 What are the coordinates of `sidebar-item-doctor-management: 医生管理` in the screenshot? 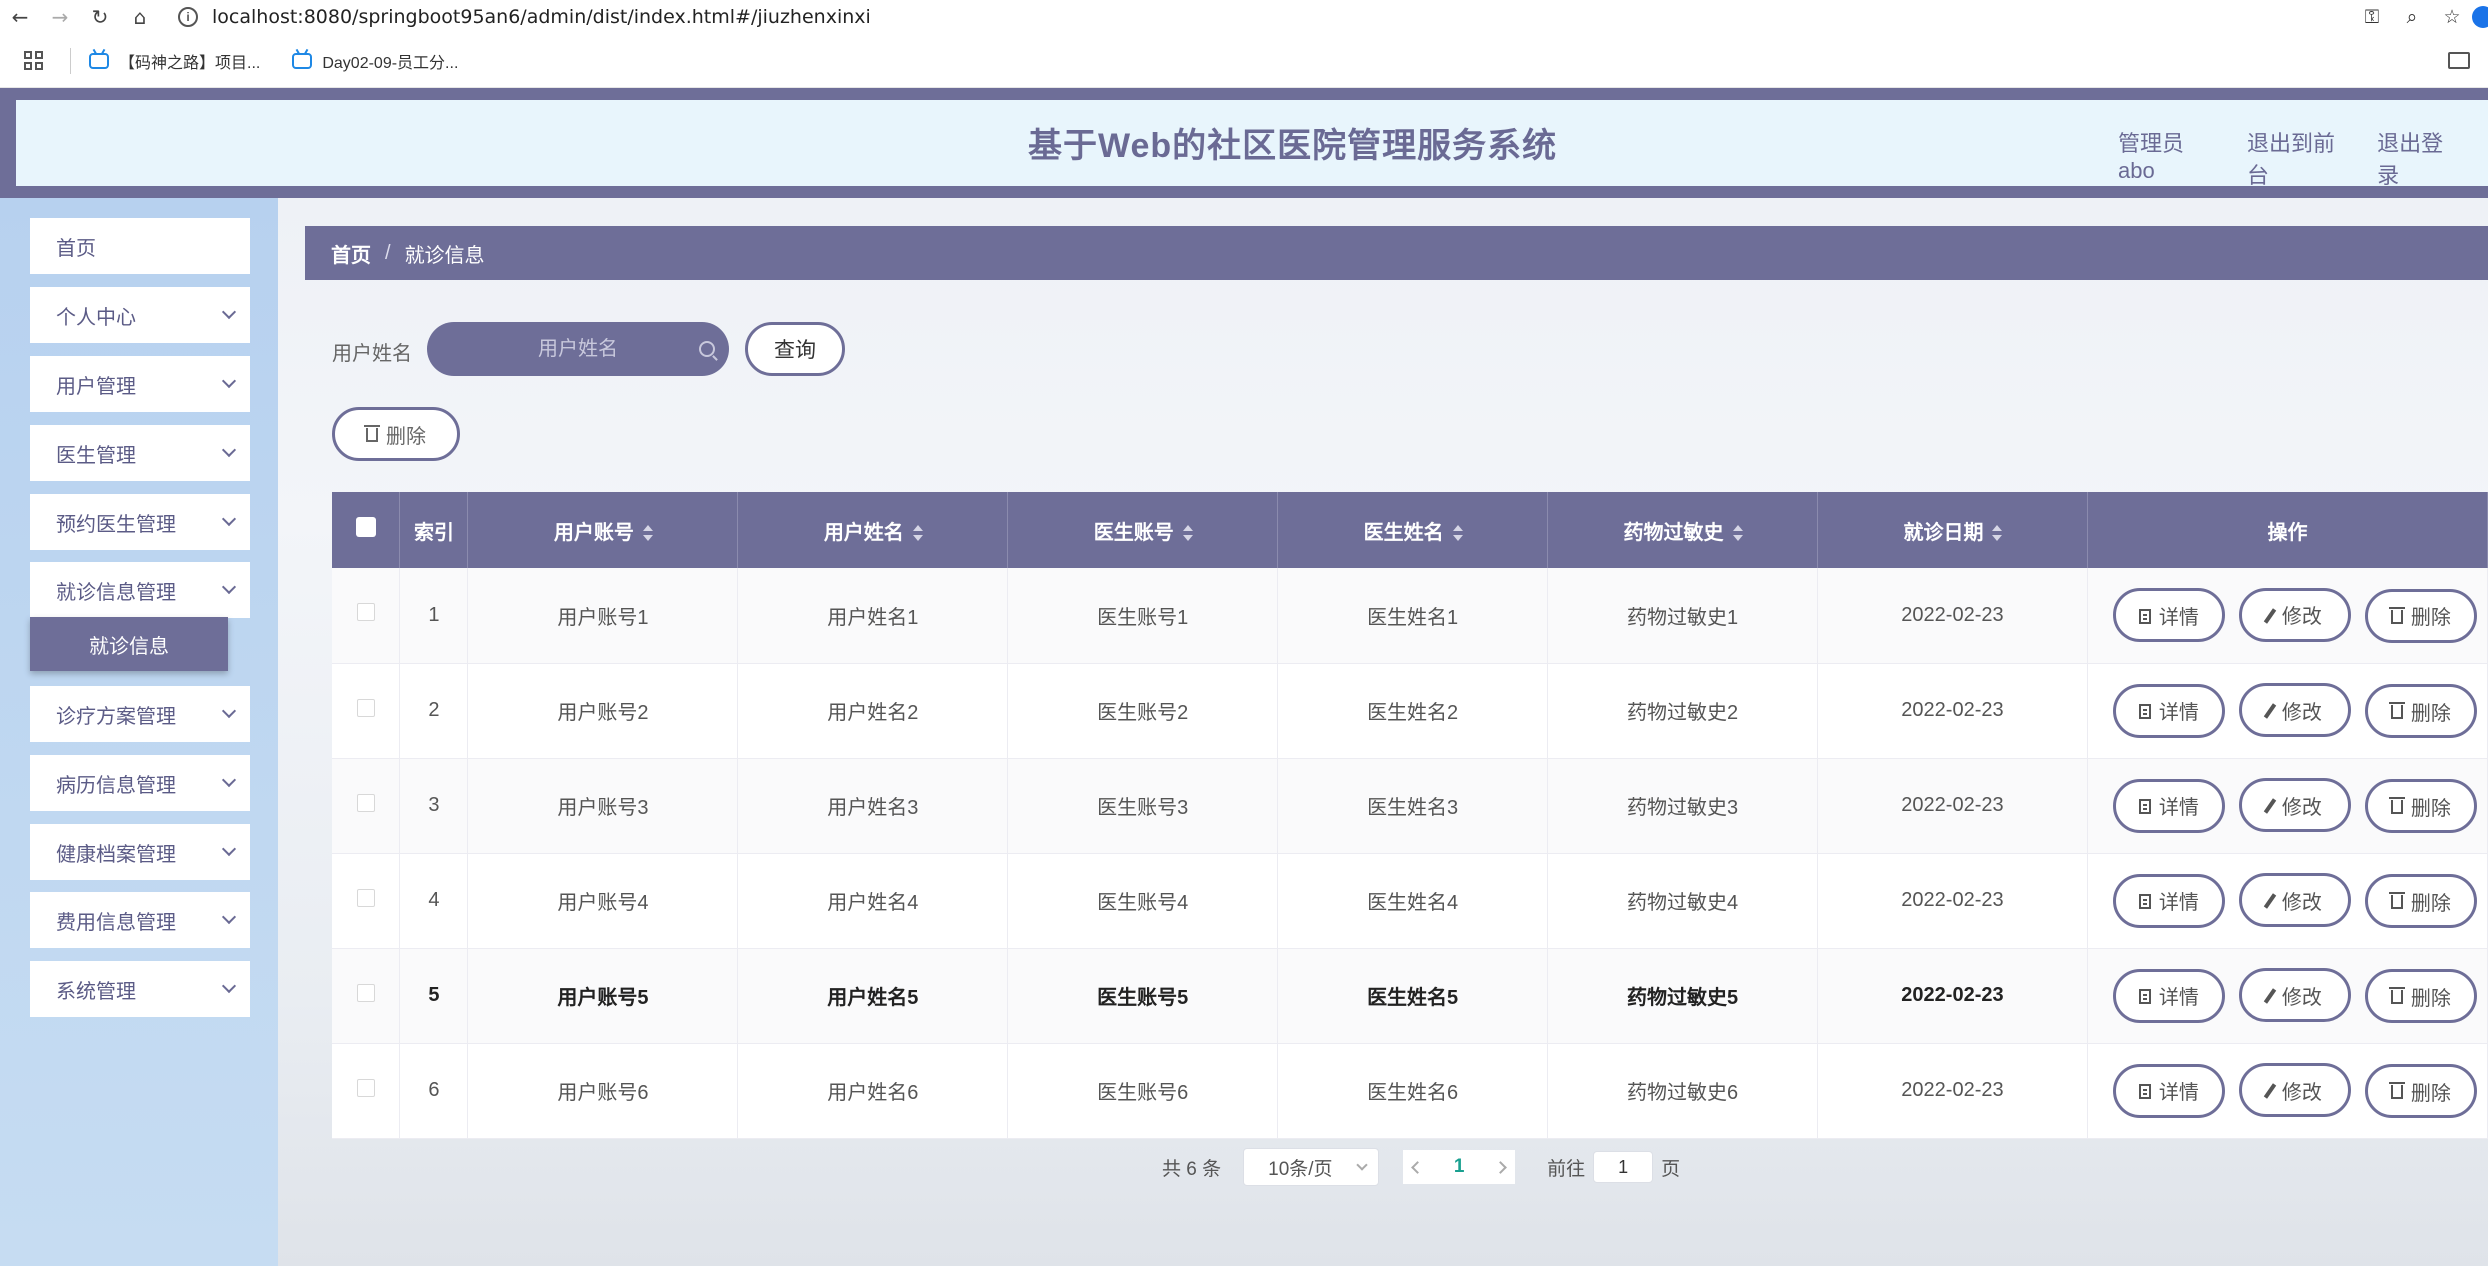 It's located at (140, 453).